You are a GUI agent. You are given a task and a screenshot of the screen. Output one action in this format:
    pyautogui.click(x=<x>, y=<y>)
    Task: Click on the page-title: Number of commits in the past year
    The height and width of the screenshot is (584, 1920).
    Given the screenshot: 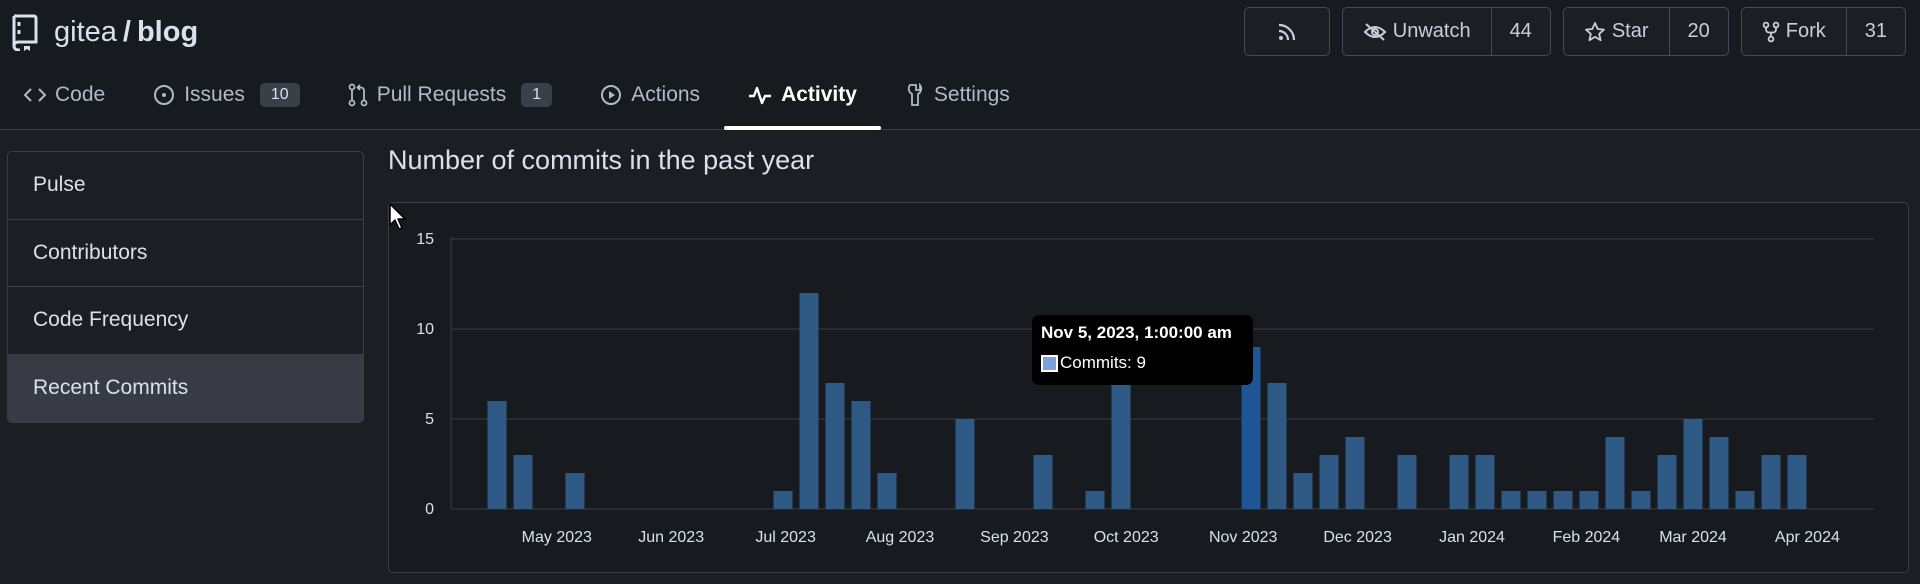 What is the action you would take?
    pyautogui.click(x=601, y=160)
    